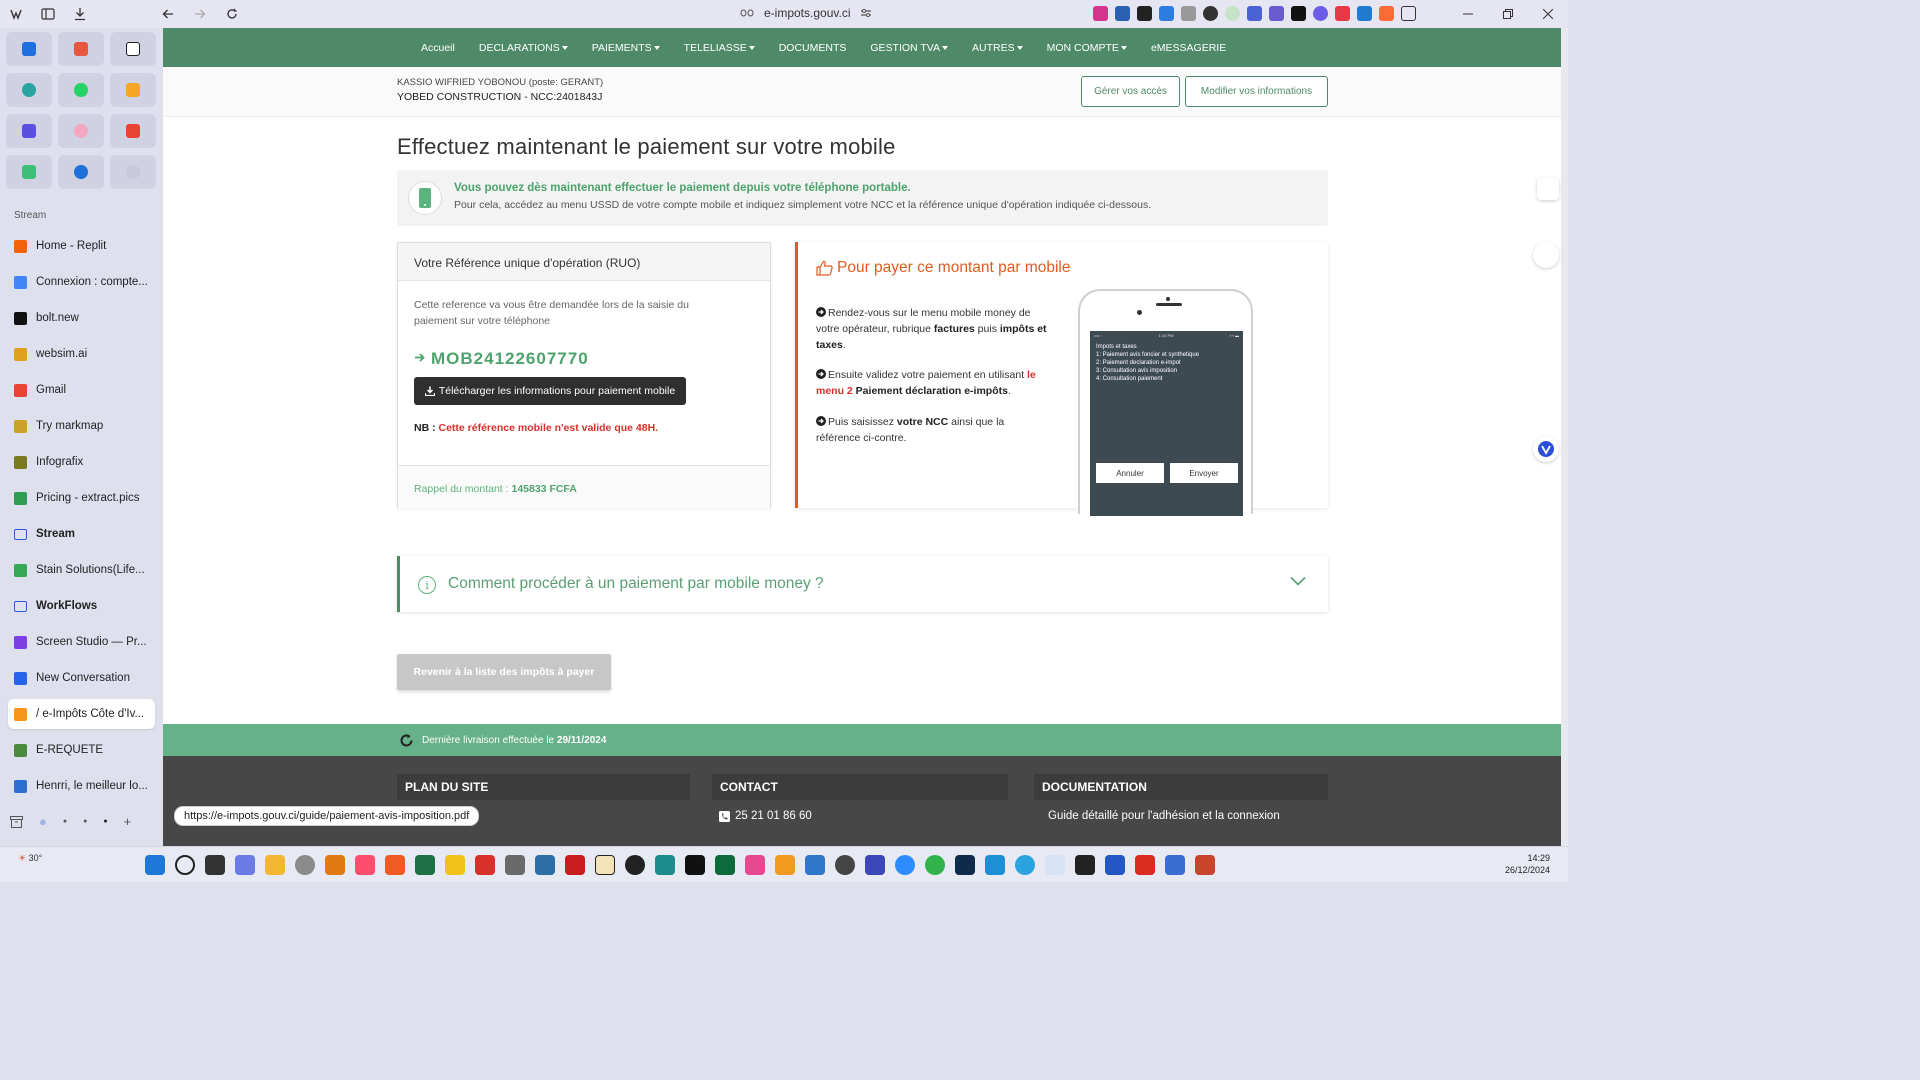  I want to click on telegram-icon, so click(1025, 865).